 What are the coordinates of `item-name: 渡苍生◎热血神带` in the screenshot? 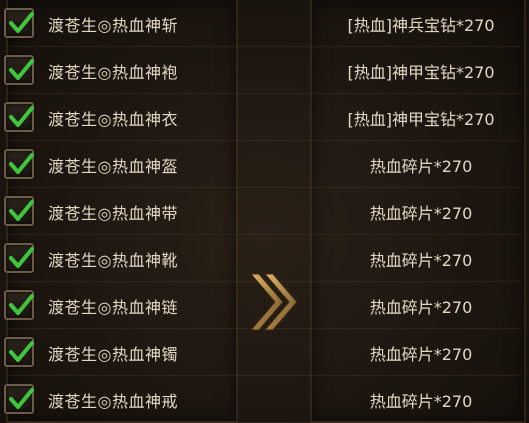 It's located at (113, 213).